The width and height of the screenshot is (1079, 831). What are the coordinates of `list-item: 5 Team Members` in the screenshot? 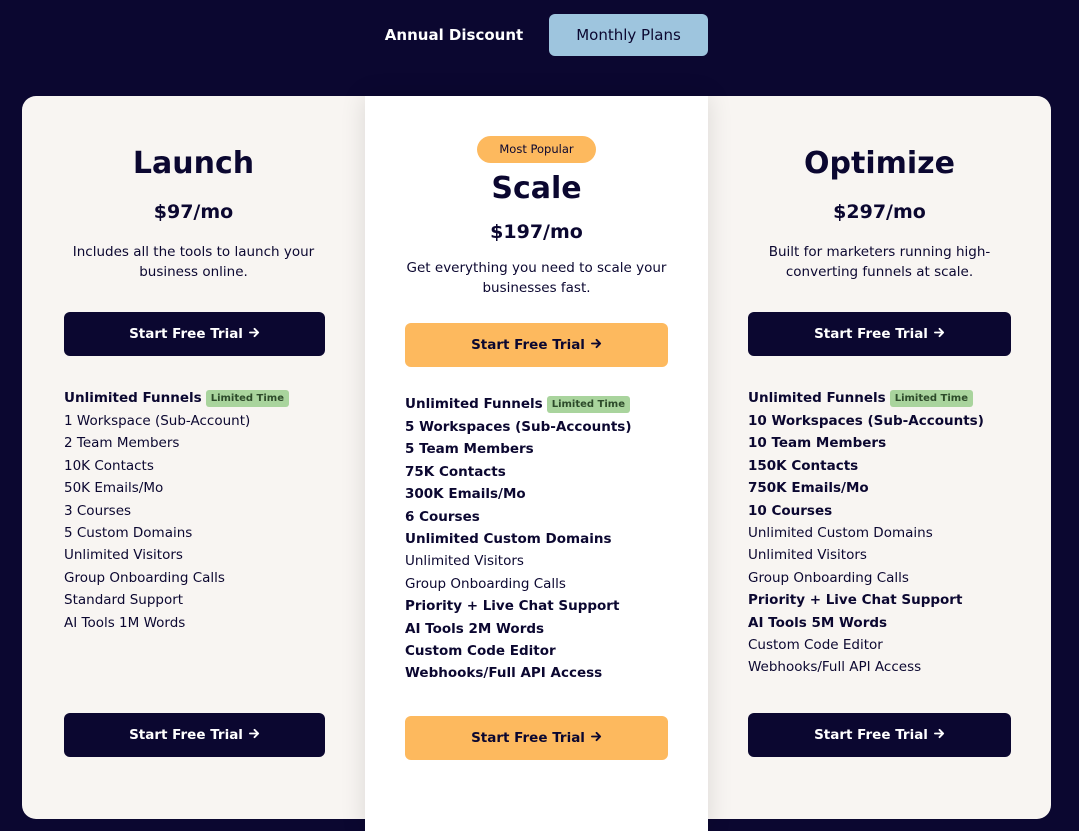 It's located at (469, 449).